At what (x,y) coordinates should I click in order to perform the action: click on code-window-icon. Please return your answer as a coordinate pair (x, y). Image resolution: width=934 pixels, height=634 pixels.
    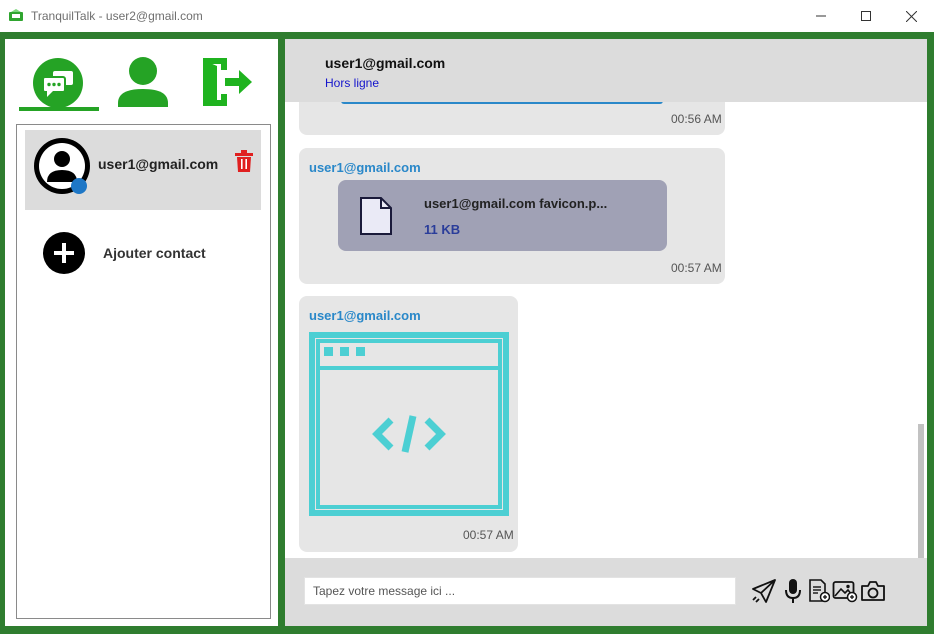
    Looking at the image, I should click on (409, 424).